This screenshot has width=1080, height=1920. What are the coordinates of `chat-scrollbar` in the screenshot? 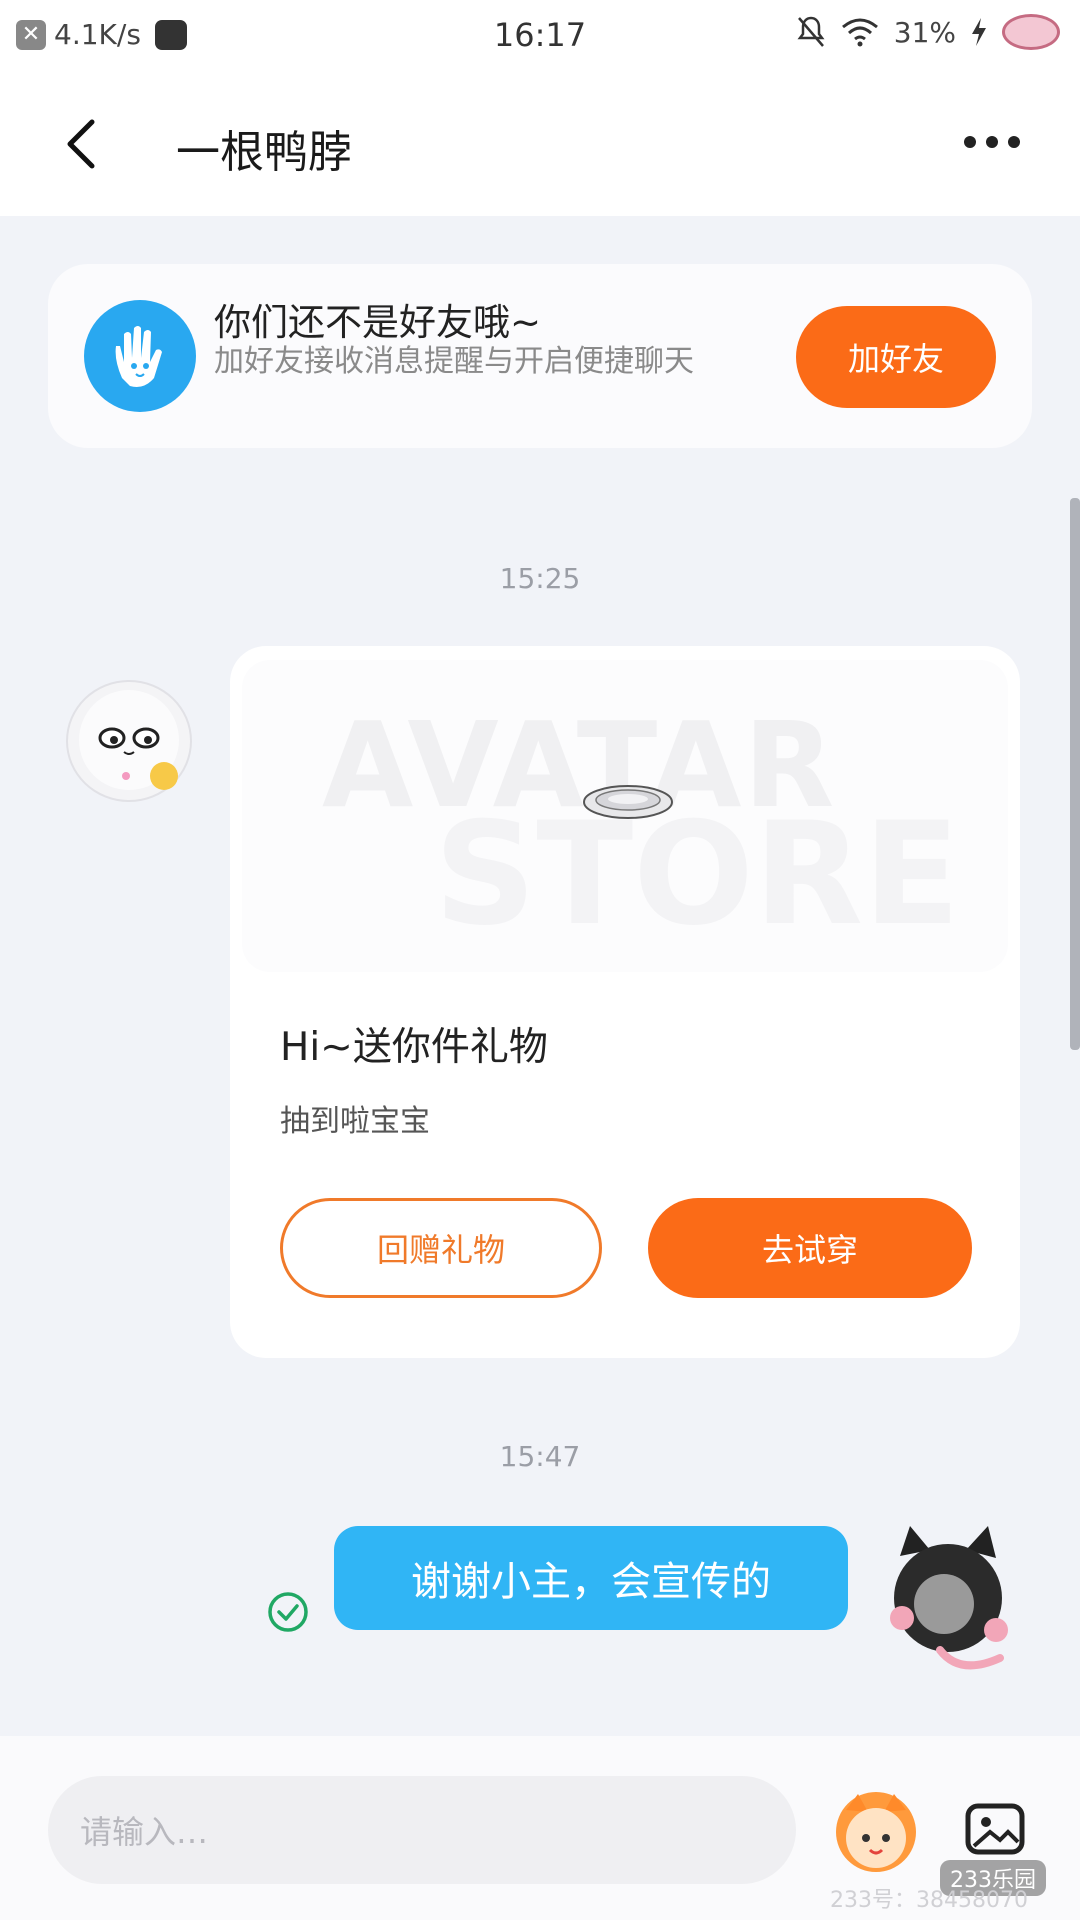 It's located at (1075, 774).